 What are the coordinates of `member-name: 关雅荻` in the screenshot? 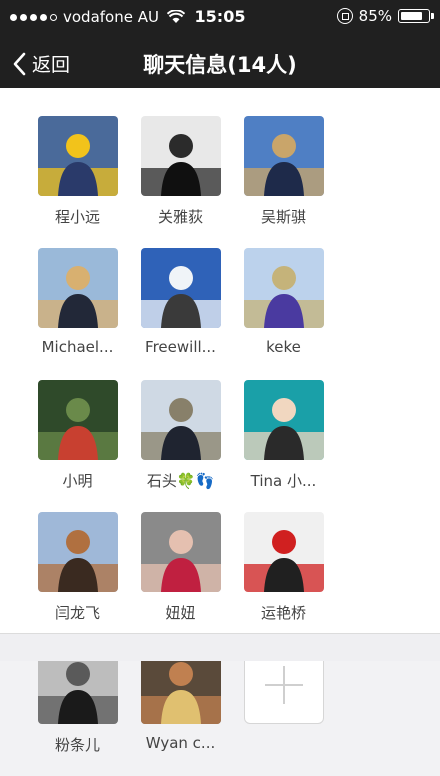 It's located at (180, 217).